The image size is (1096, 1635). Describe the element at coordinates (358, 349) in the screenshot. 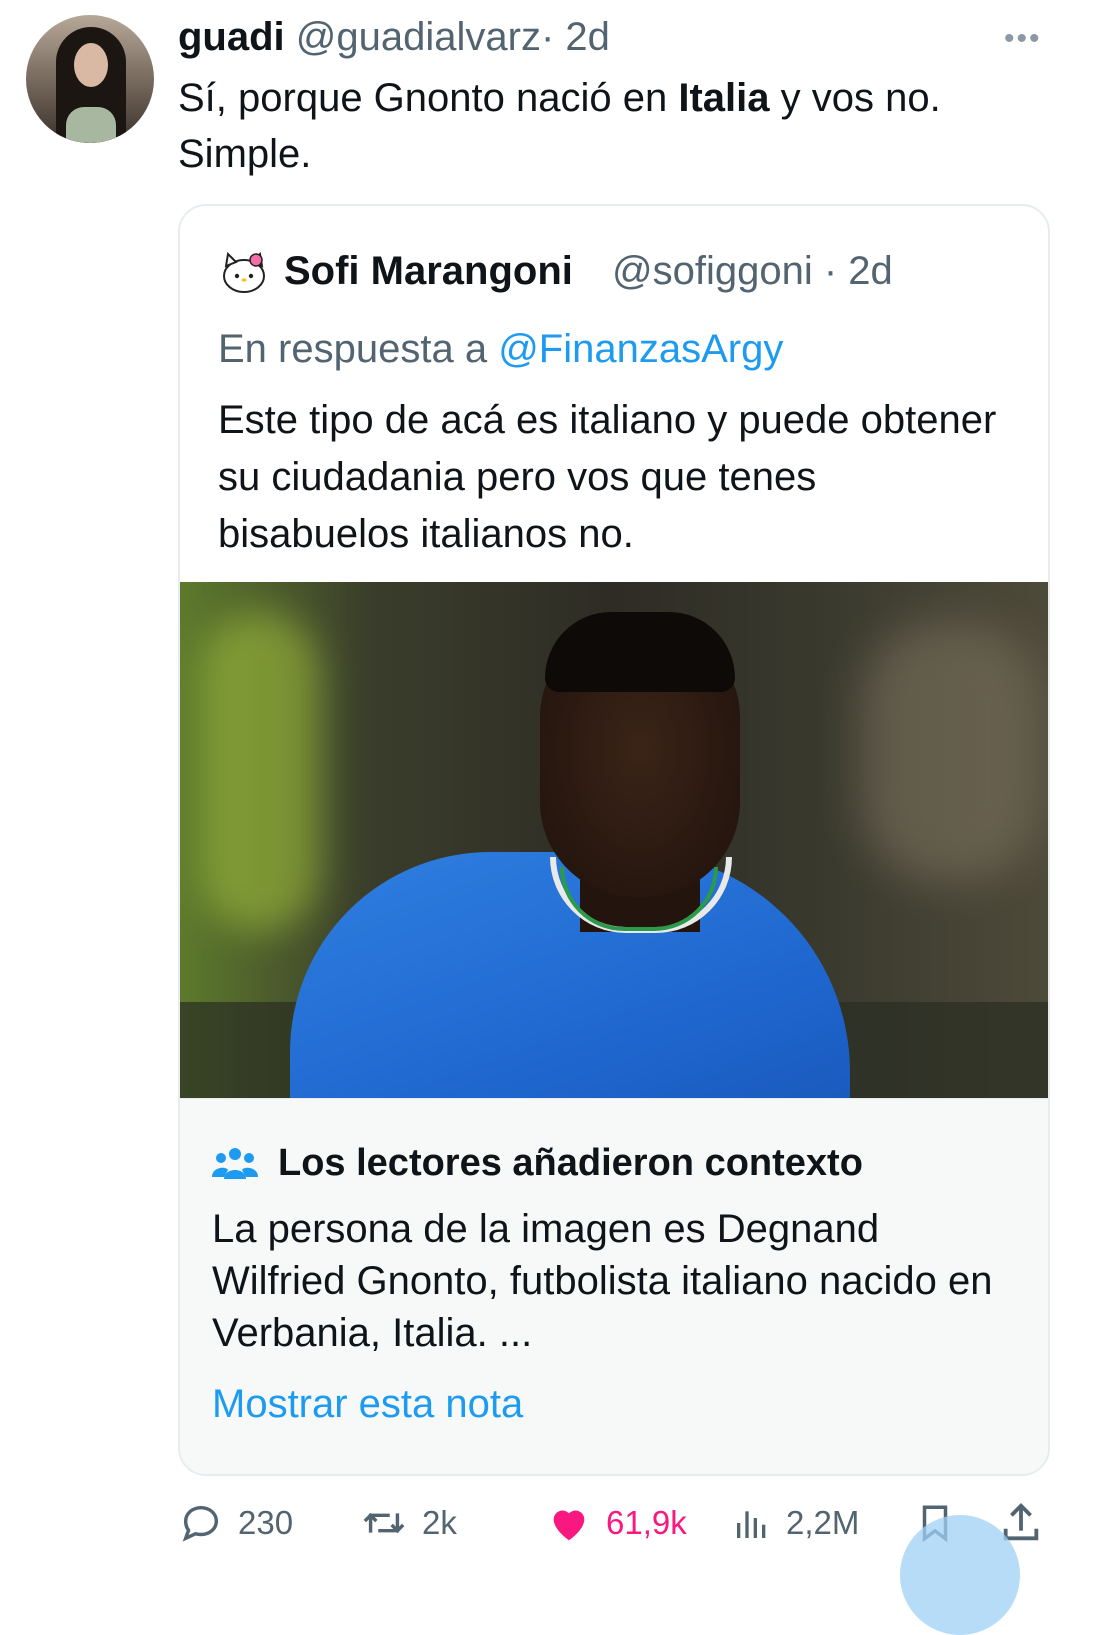

I see `reply-prefix: En respuesta a` at that location.